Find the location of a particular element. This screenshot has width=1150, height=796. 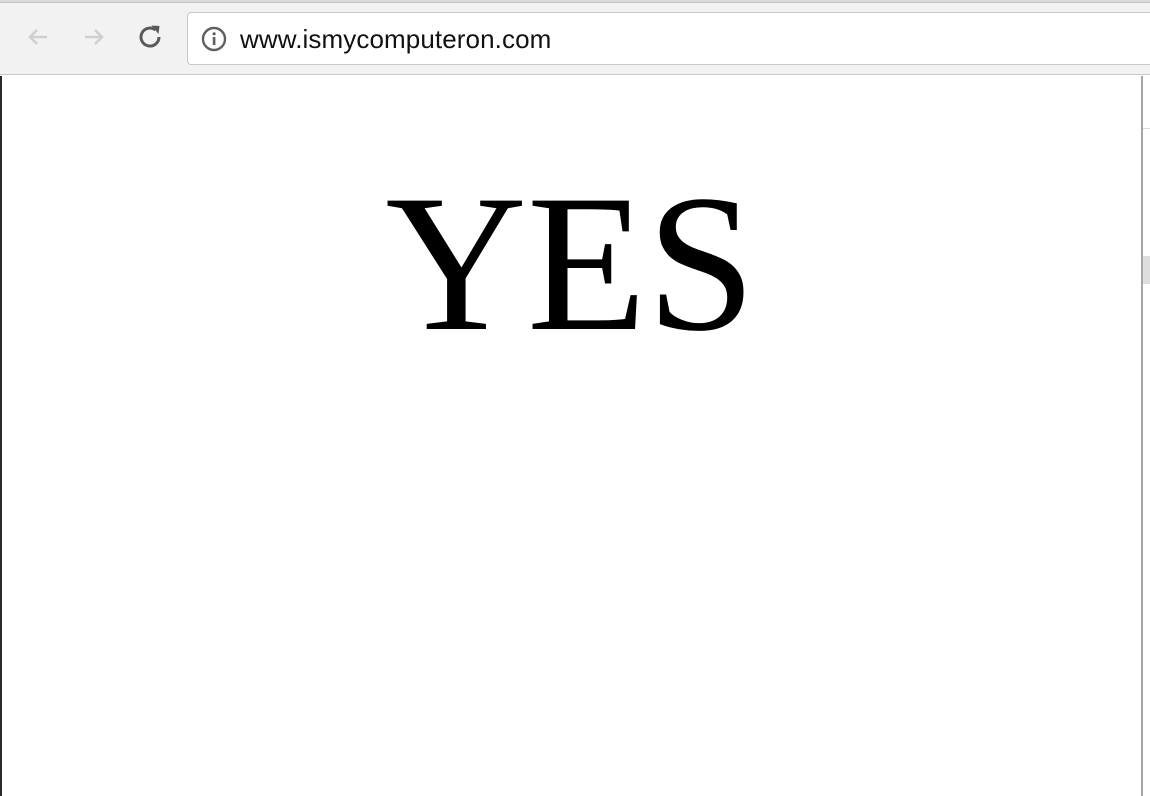

side-panel-handle is located at coordinates (1146, 270).